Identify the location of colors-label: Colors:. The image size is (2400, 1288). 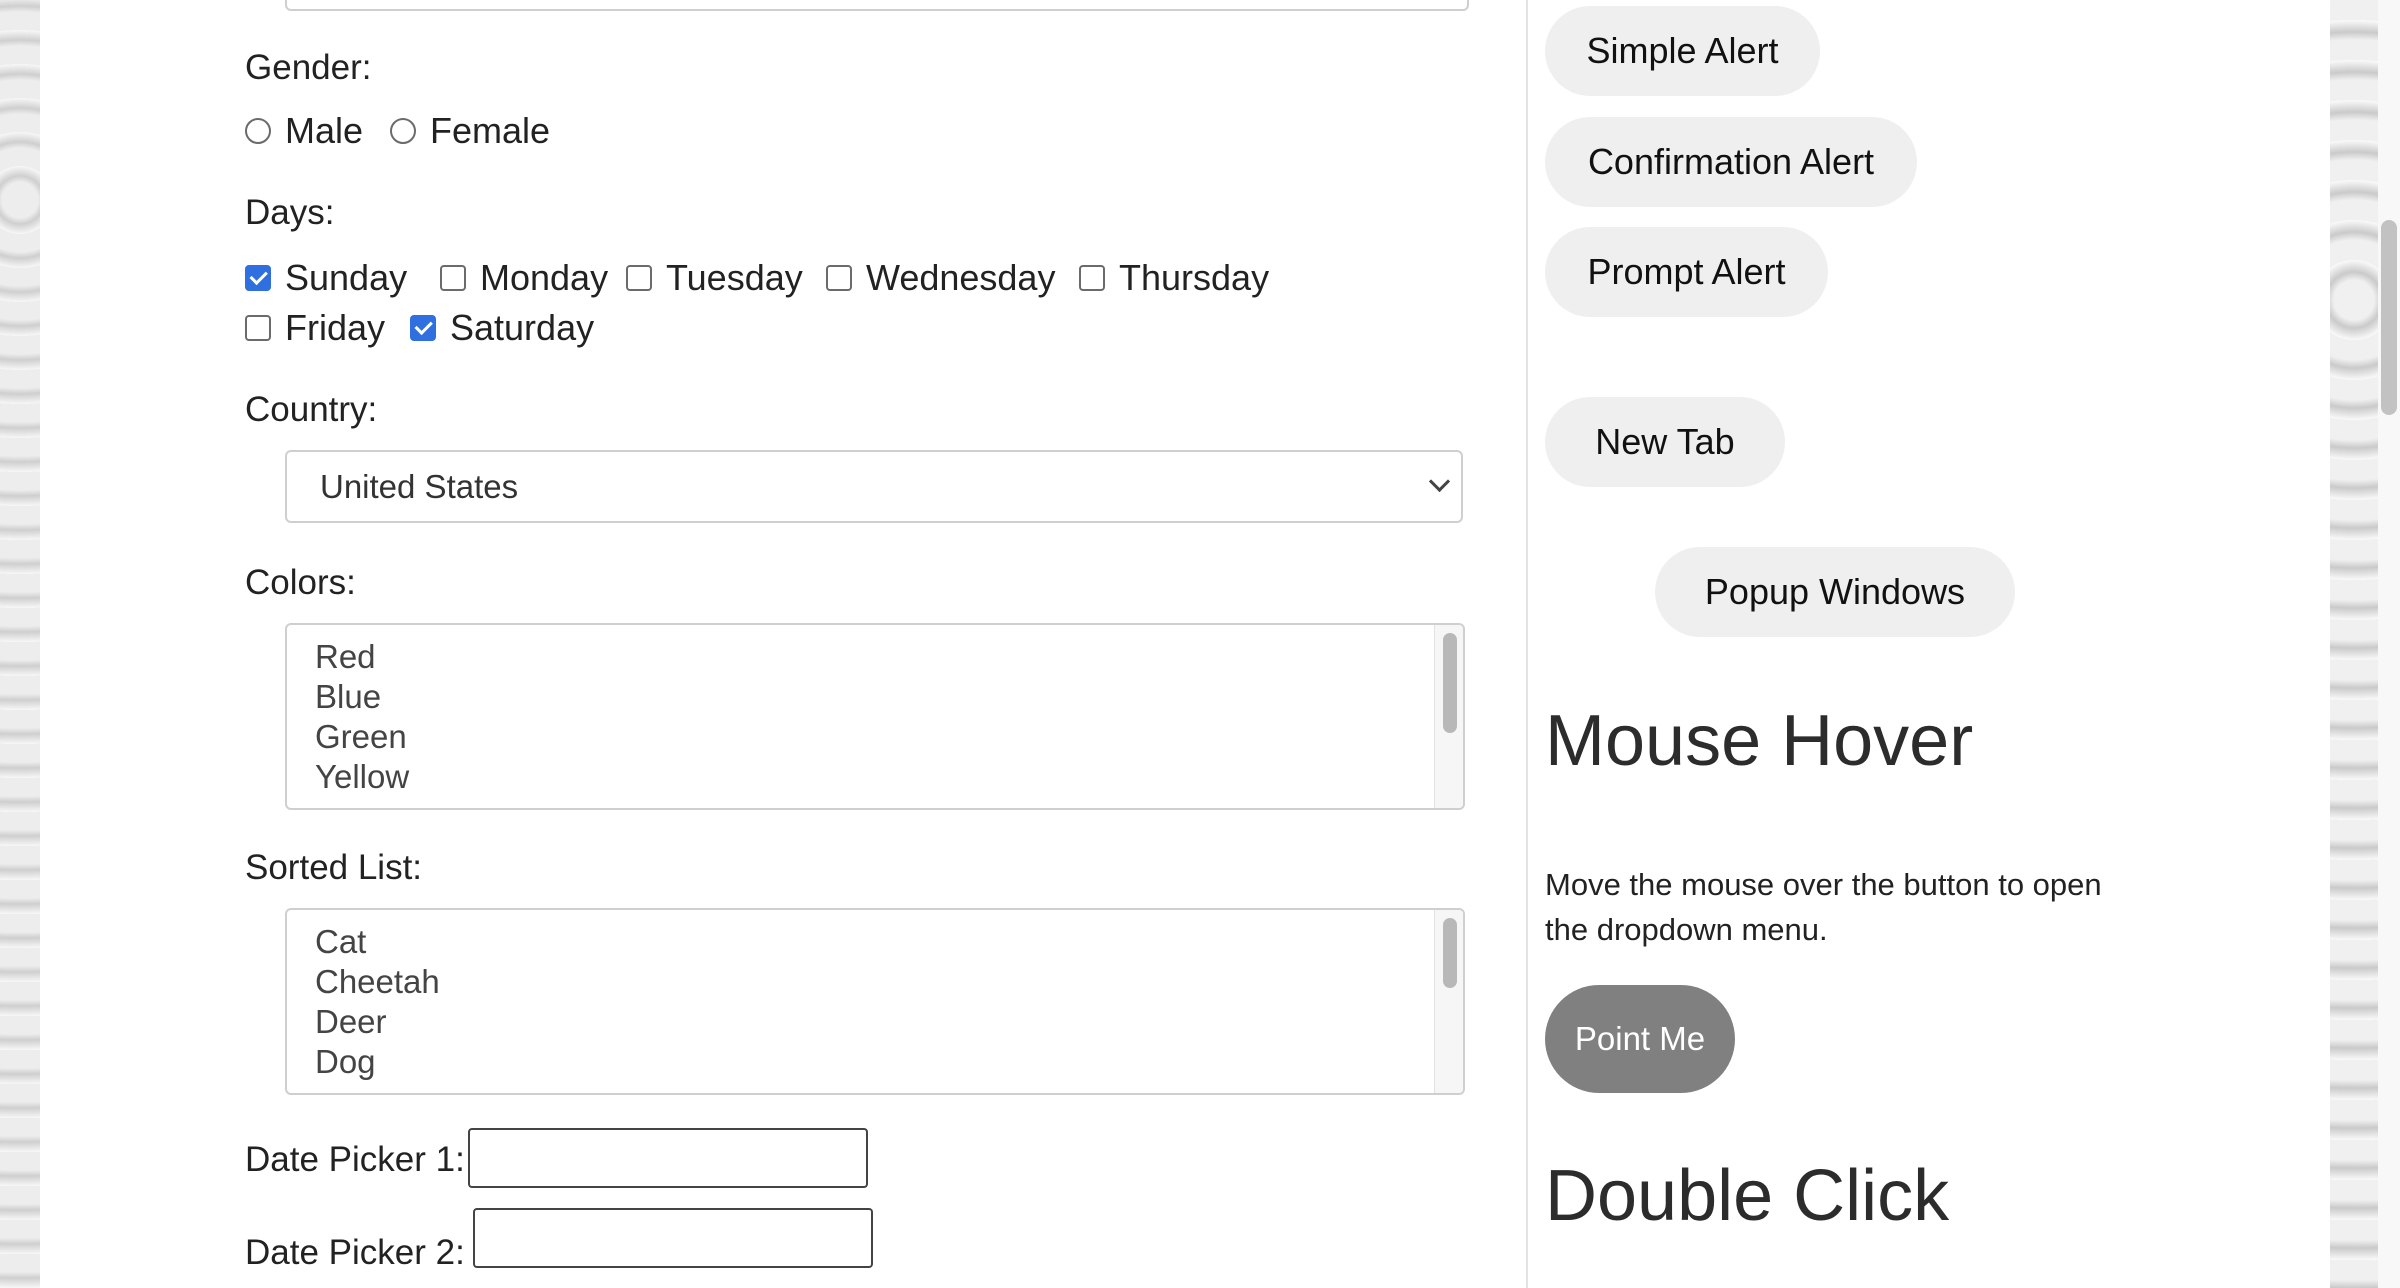
(300, 582).